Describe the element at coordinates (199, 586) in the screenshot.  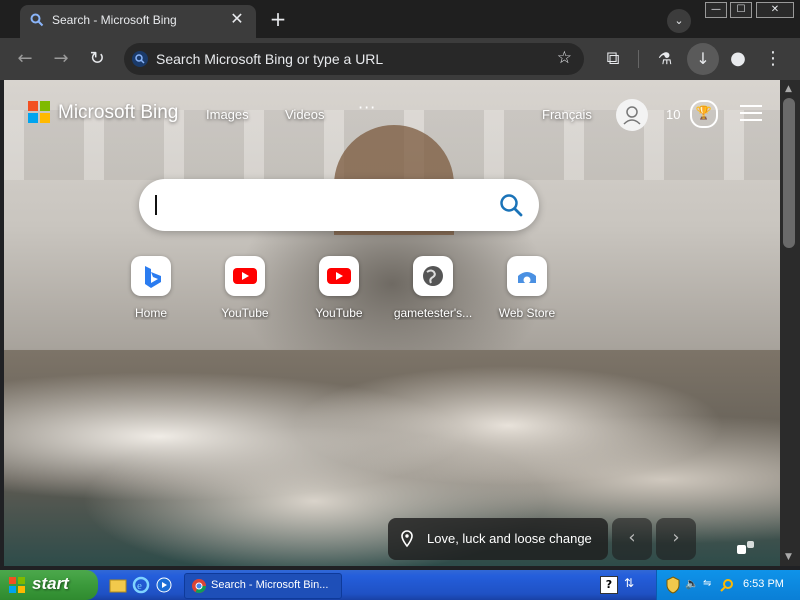
I see `chrome-icon` at that location.